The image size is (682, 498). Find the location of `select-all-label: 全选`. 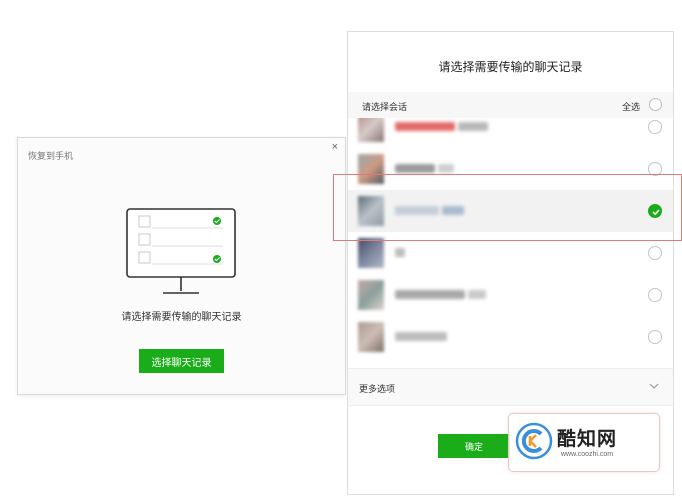

select-all-label: 全选 is located at coordinates (630, 107).